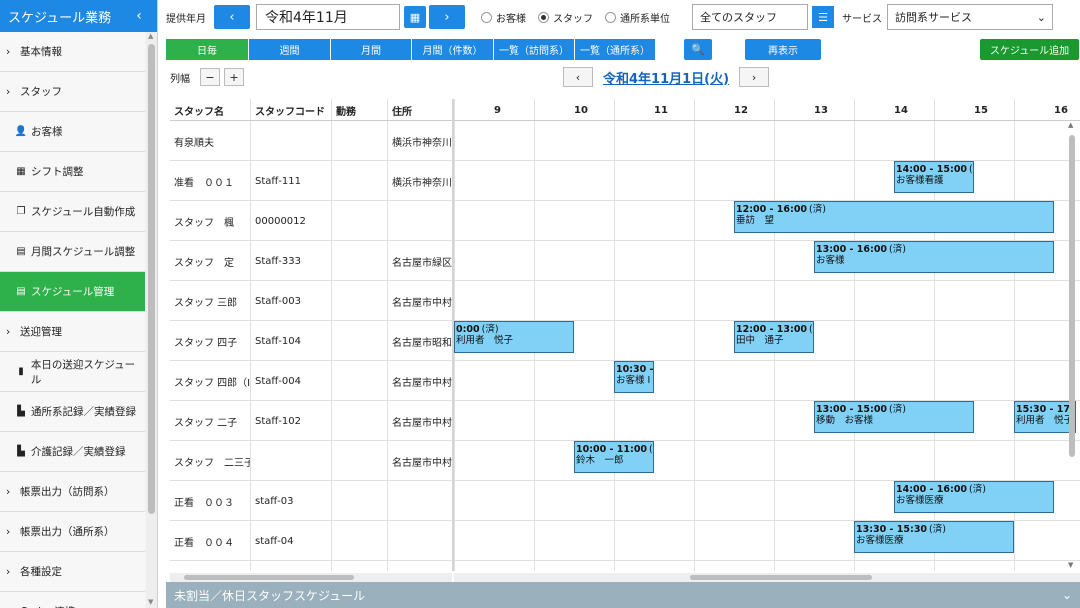 The height and width of the screenshot is (608, 1080). I want to click on sidebar-item-9: ▙ 通所系記録／実績登録, so click(72, 412).